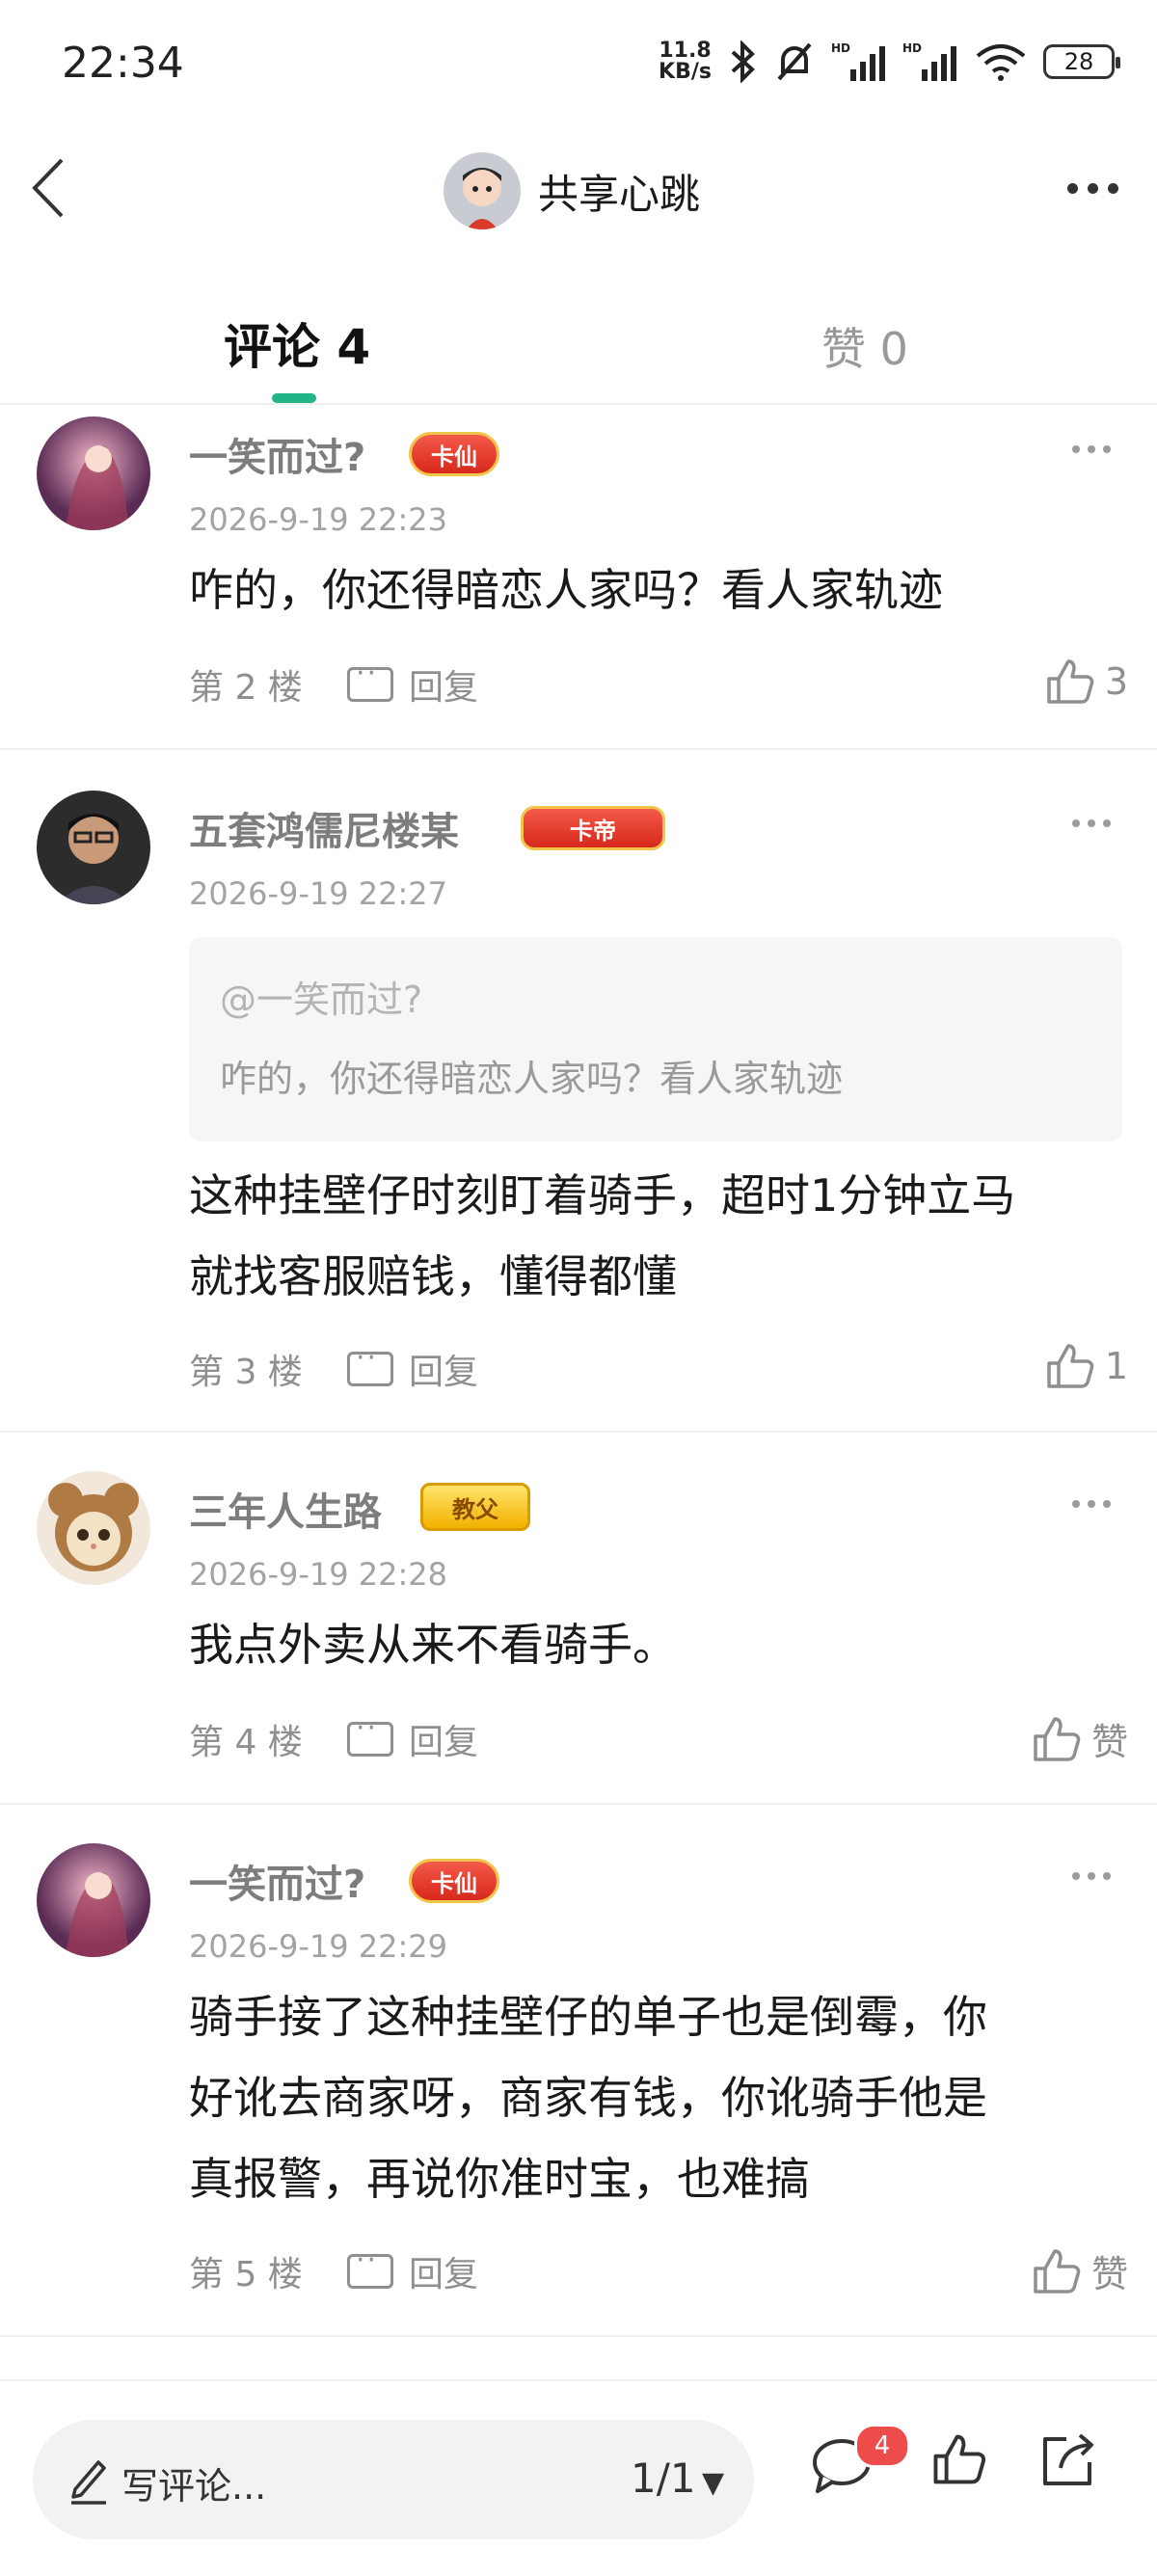  Describe the element at coordinates (588, 2098) in the screenshot. I see `comment-line: 好讹去商家呀，商家有钱，你讹骑手他是` at that location.